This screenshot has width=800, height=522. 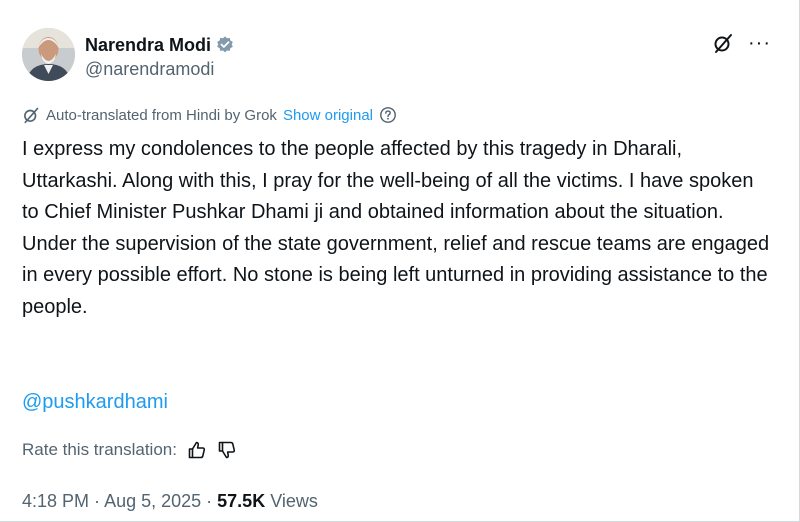 What do you see at coordinates (31, 115) in the screenshot?
I see `grok-translate-icon` at bounding box center [31, 115].